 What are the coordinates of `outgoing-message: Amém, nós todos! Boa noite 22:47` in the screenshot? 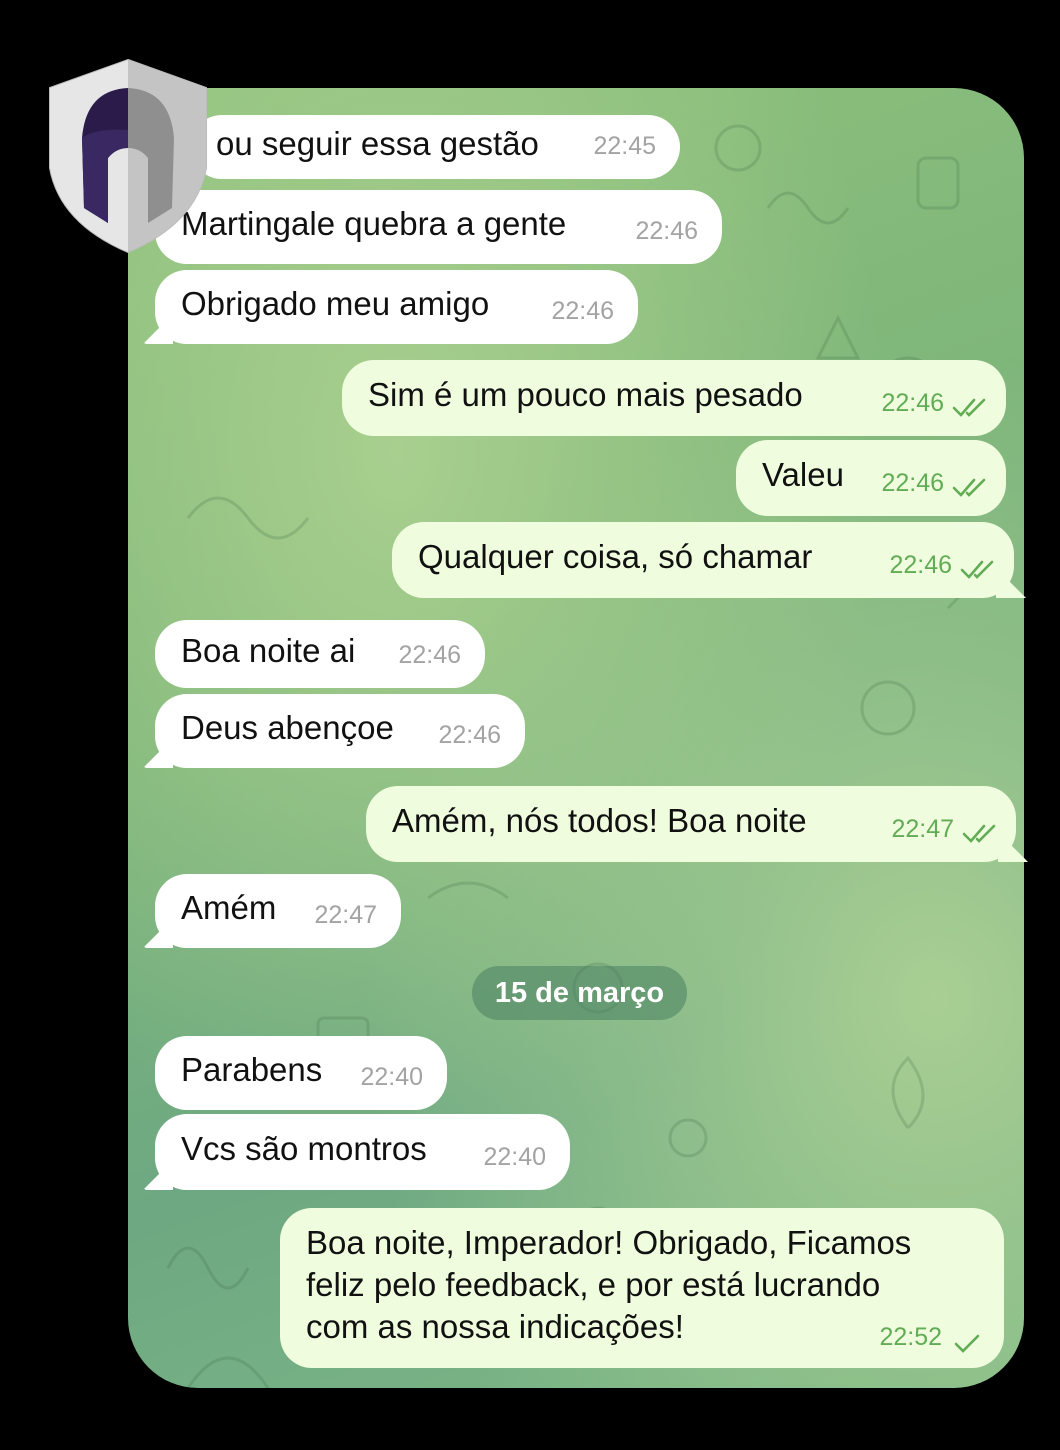 It's located at (691, 824).